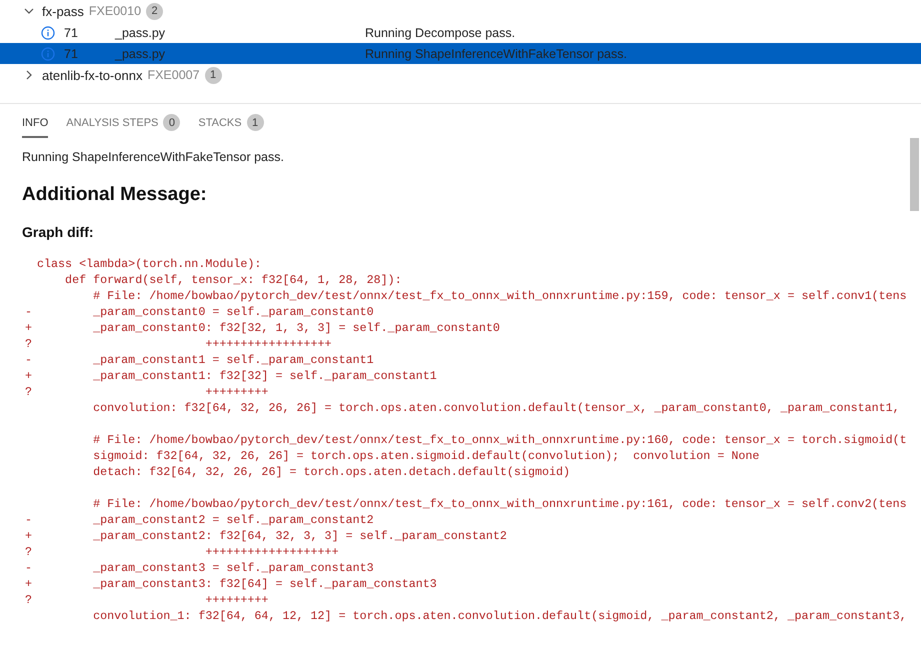 This screenshot has width=921, height=647. What do you see at coordinates (155, 11) in the screenshot?
I see `count-badge: 2` at bounding box center [155, 11].